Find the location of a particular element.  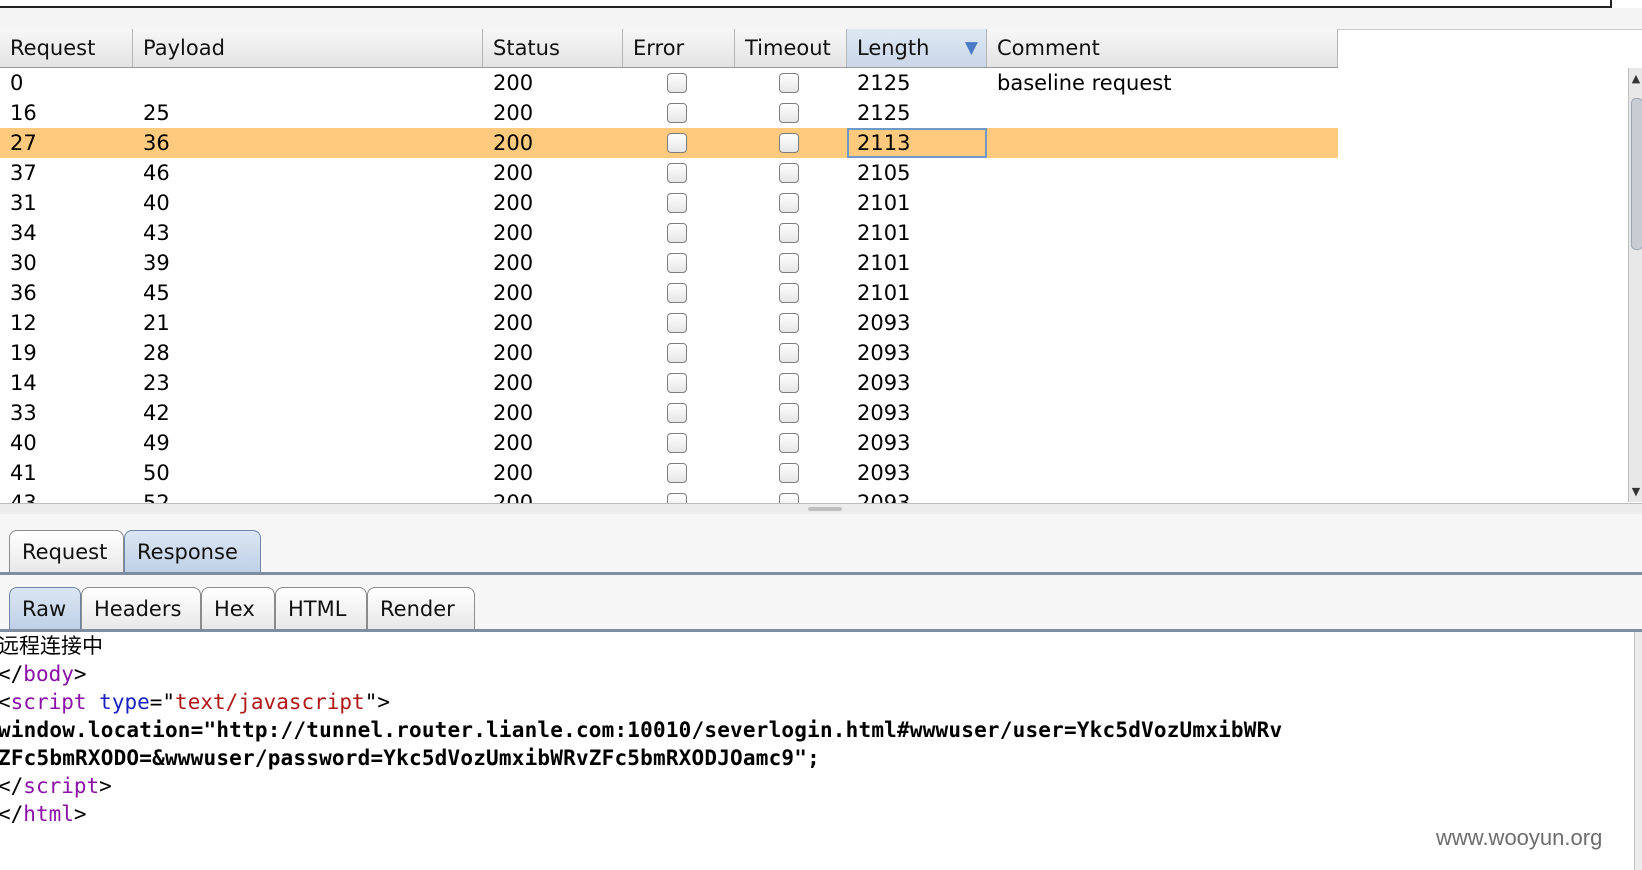

column-header-payload: Payload is located at coordinates (308, 48).